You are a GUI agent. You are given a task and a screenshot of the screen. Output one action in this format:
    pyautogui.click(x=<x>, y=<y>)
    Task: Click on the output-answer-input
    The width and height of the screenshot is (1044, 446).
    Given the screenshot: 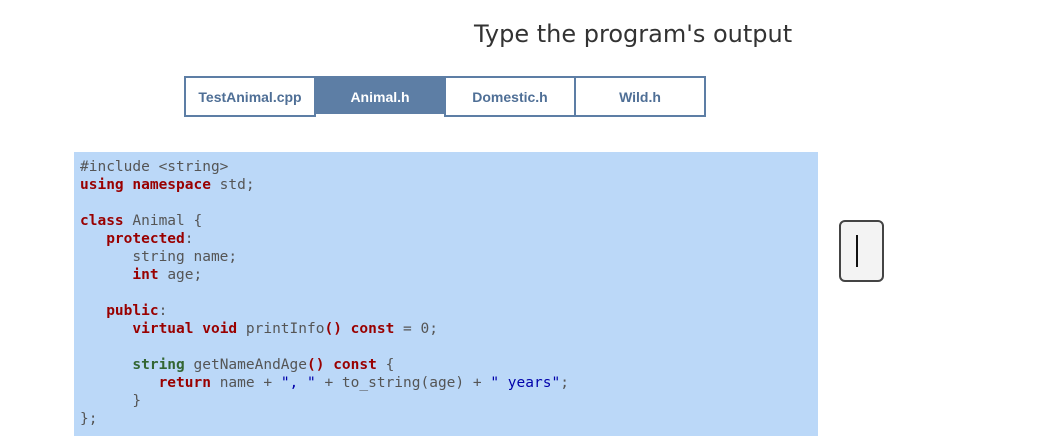 What is the action you would take?
    pyautogui.click(x=861, y=251)
    